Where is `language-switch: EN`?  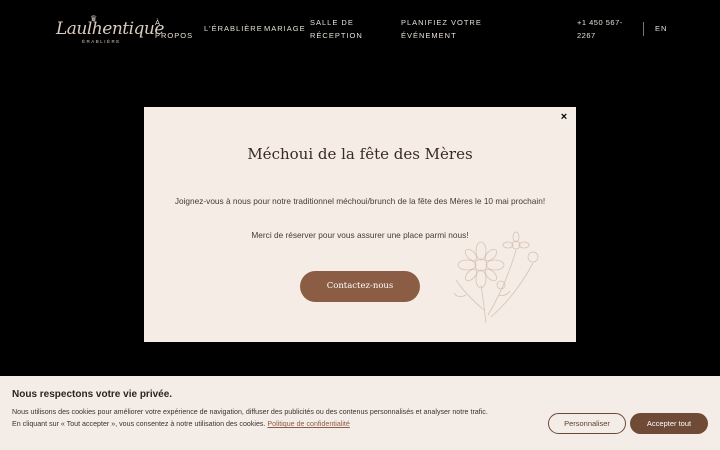 language-switch: EN is located at coordinates (661, 28).